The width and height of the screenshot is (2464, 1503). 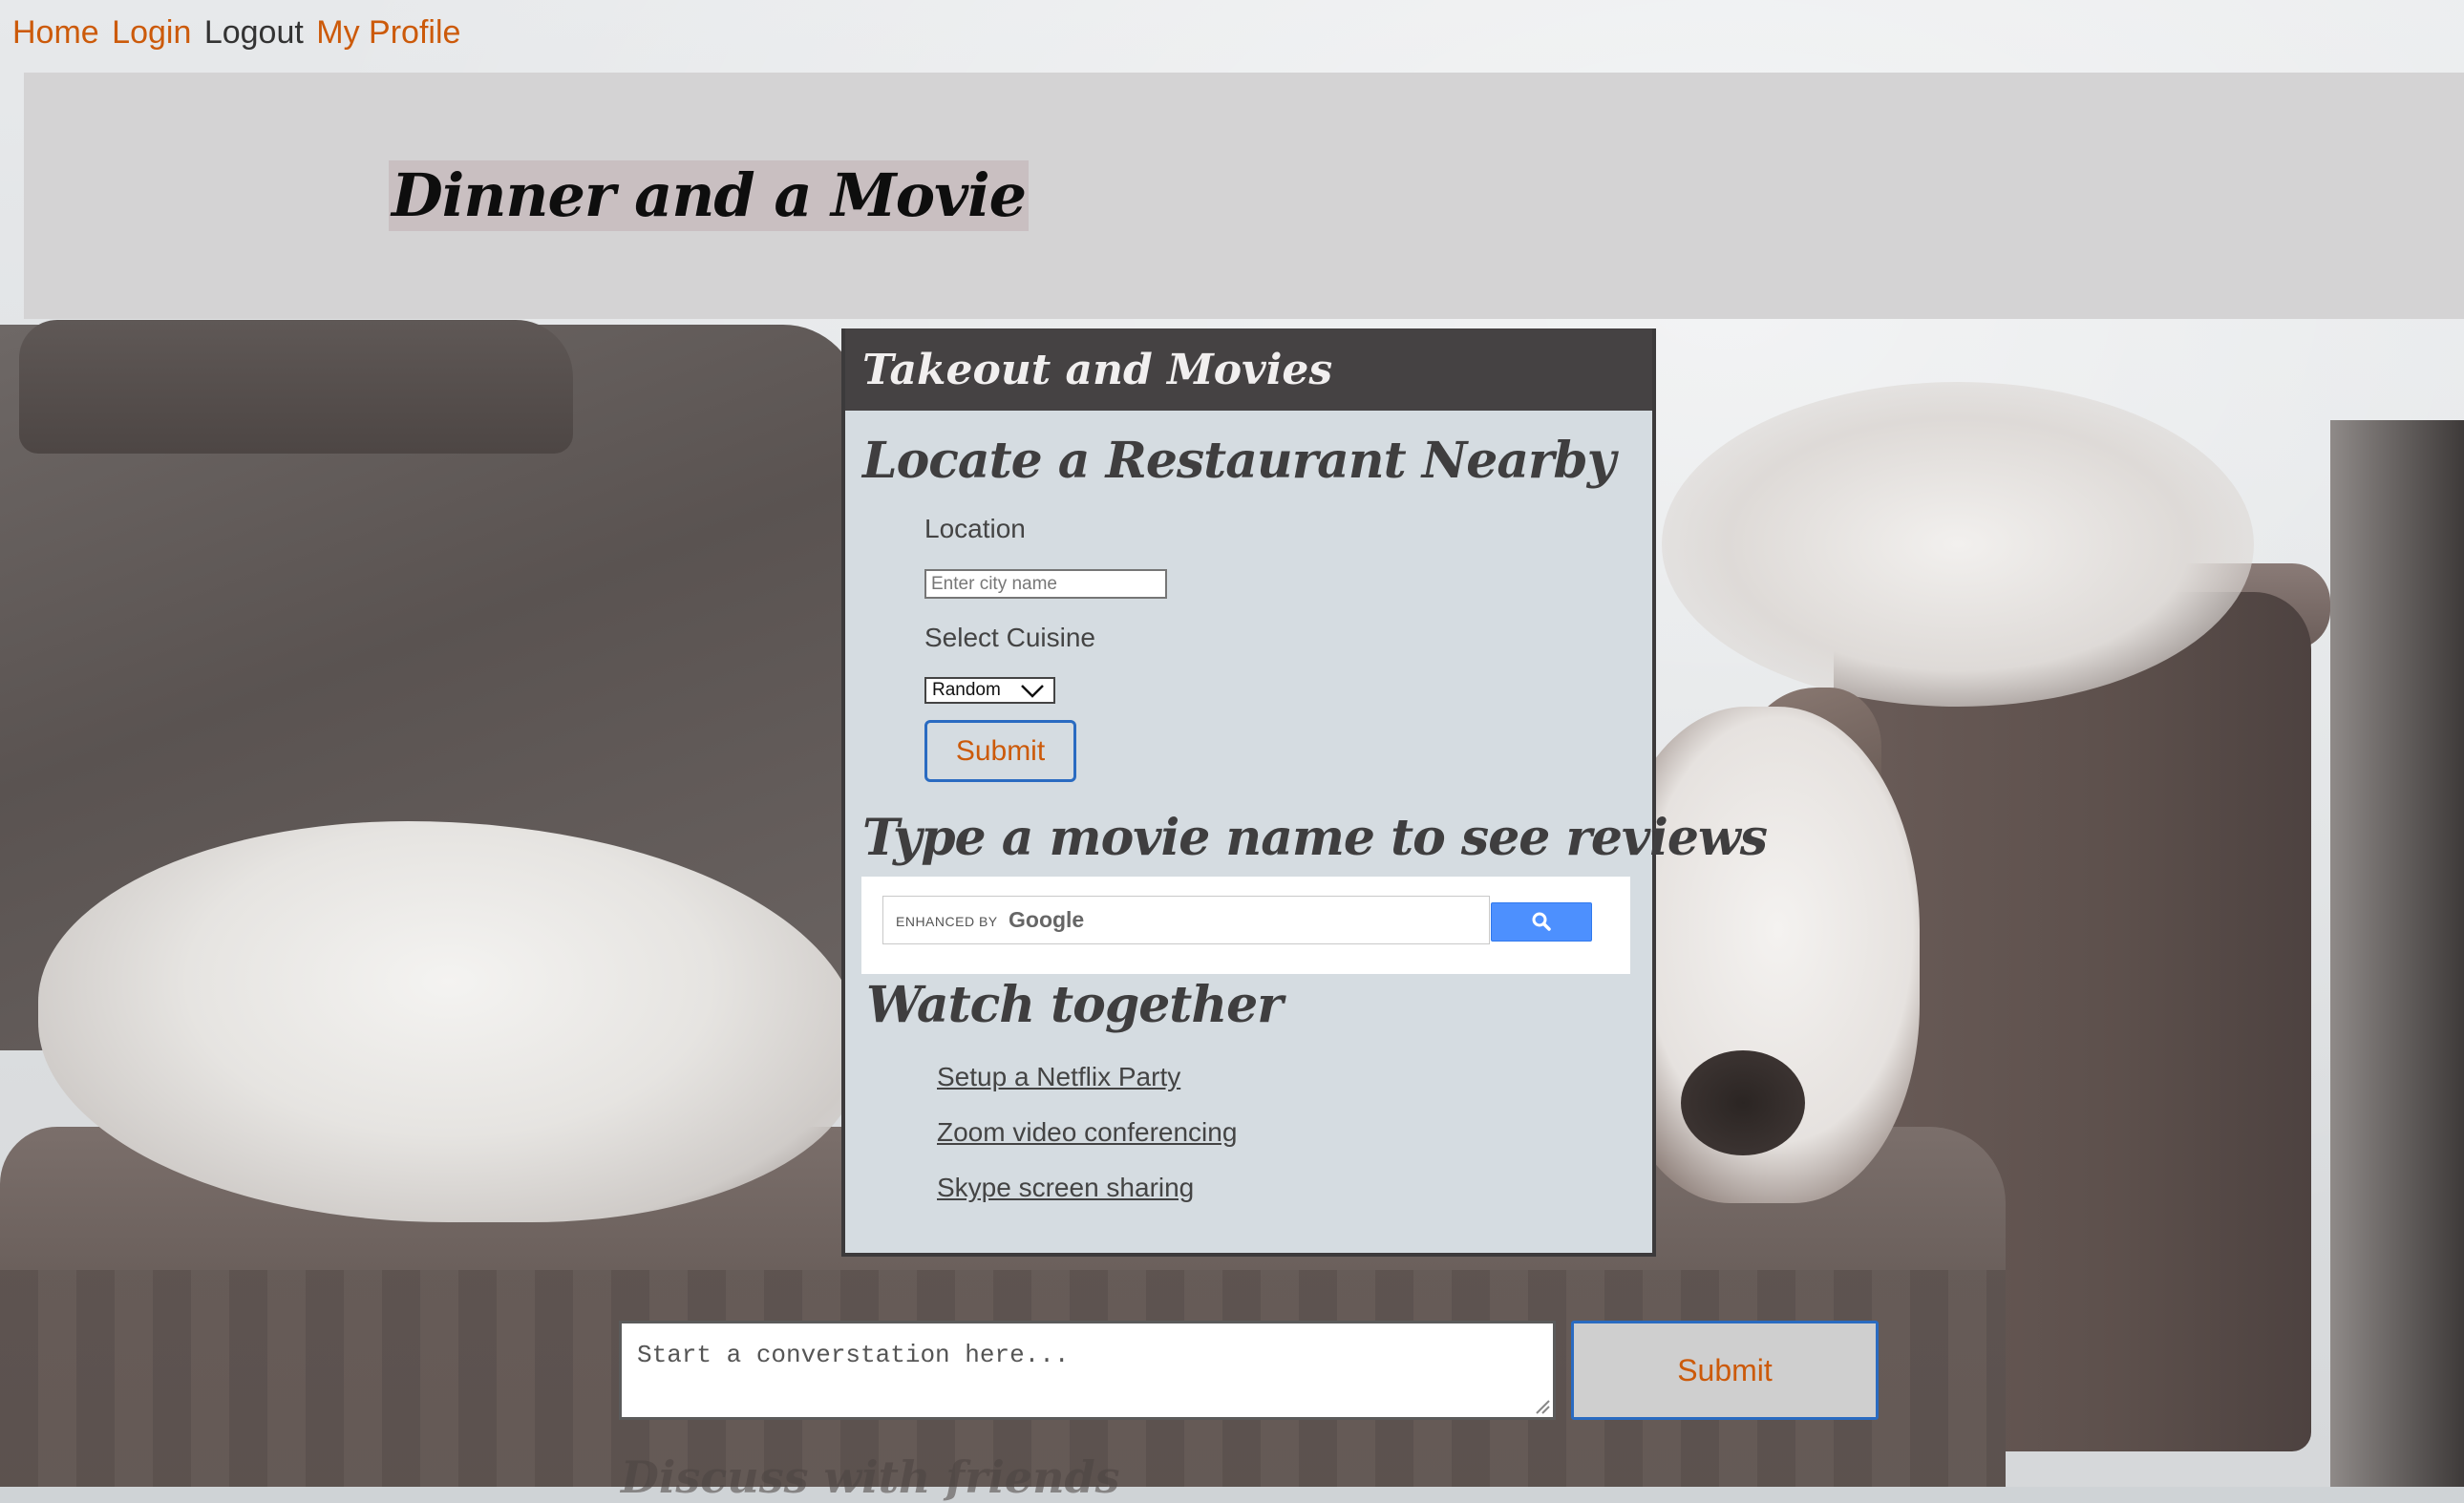 I want to click on skype-link: Skype screen sharing, so click(x=1065, y=1188).